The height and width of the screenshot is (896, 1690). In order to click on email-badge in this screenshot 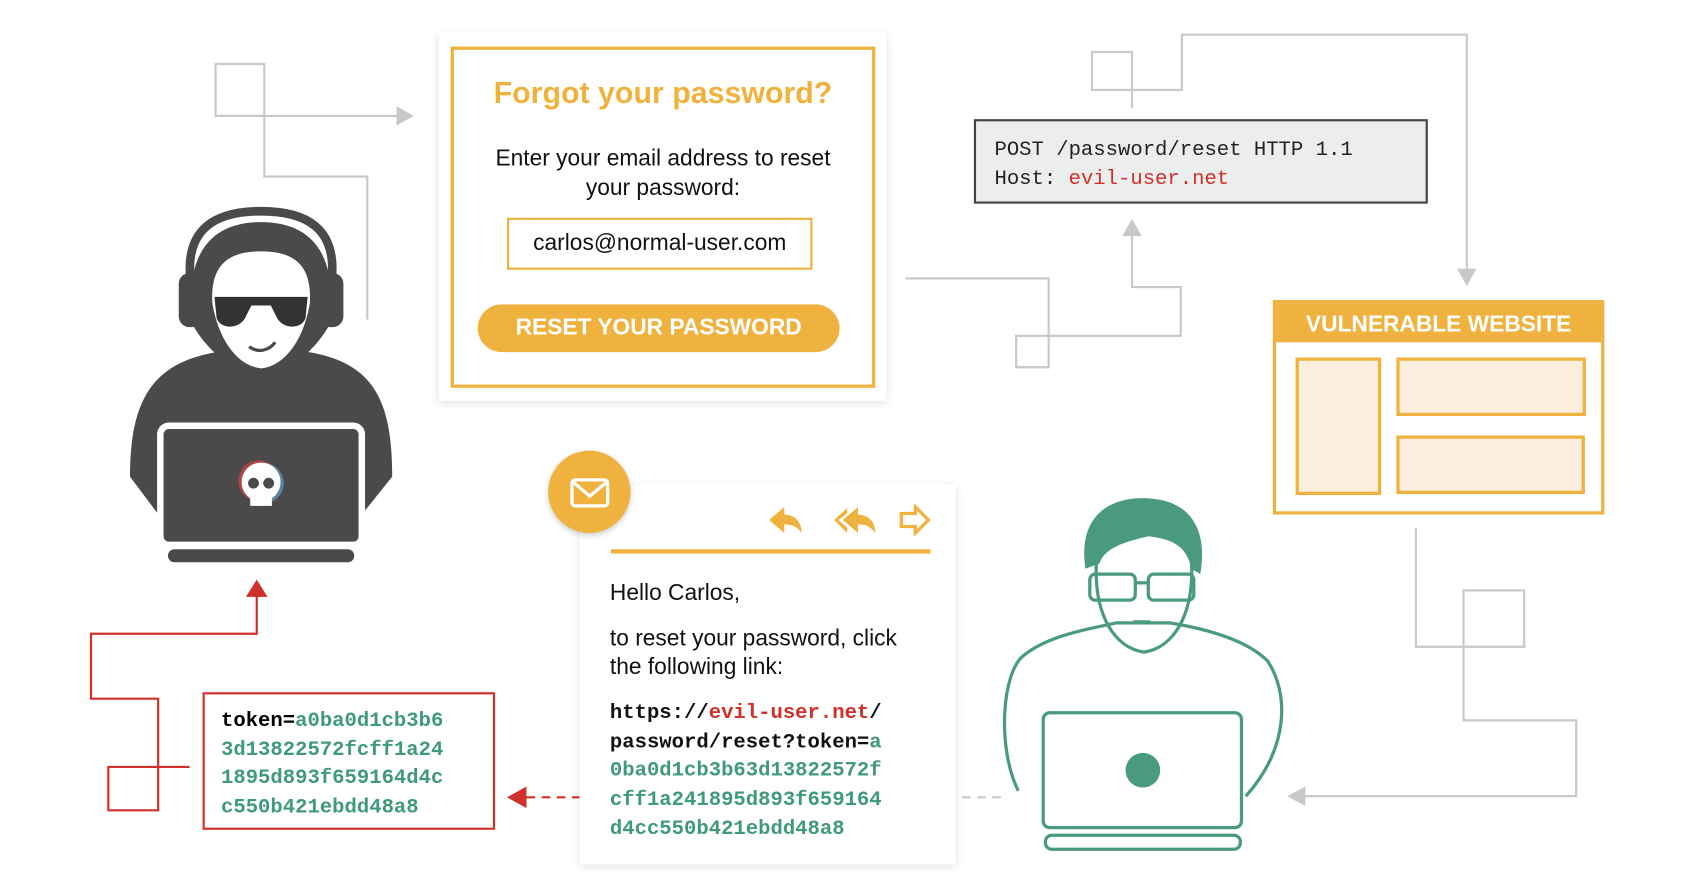, I will do `click(589, 491)`.